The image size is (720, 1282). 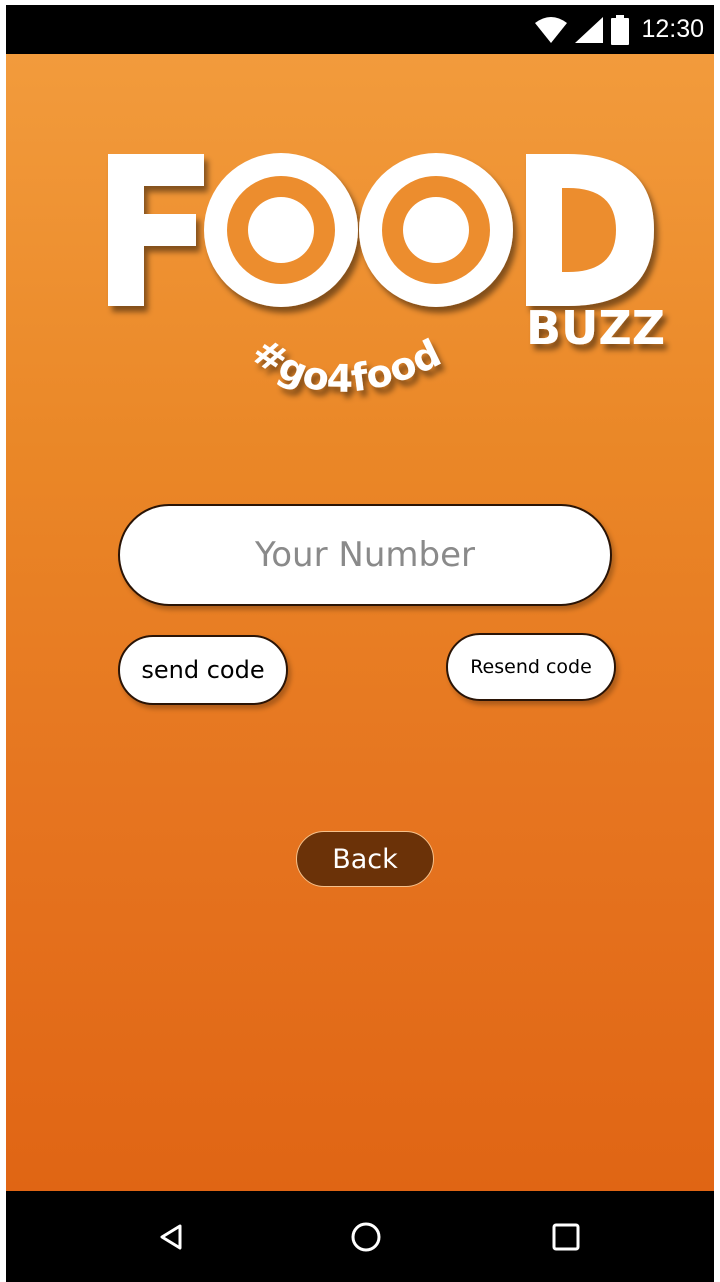 I want to click on nav-recents-button, so click(x=566, y=1236).